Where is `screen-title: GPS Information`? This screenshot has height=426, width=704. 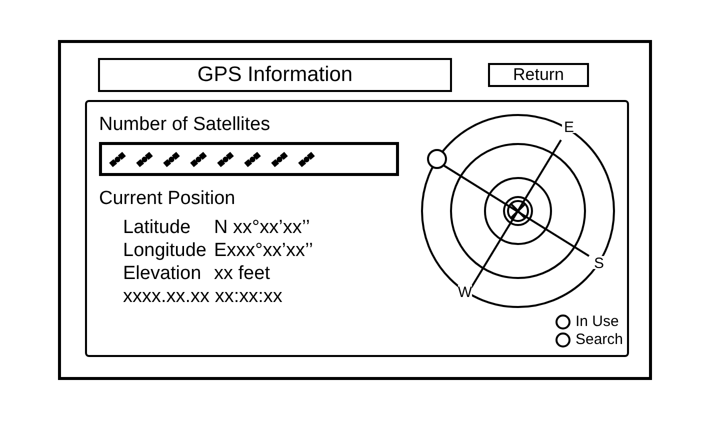 screen-title: GPS Information is located at coordinates (275, 75).